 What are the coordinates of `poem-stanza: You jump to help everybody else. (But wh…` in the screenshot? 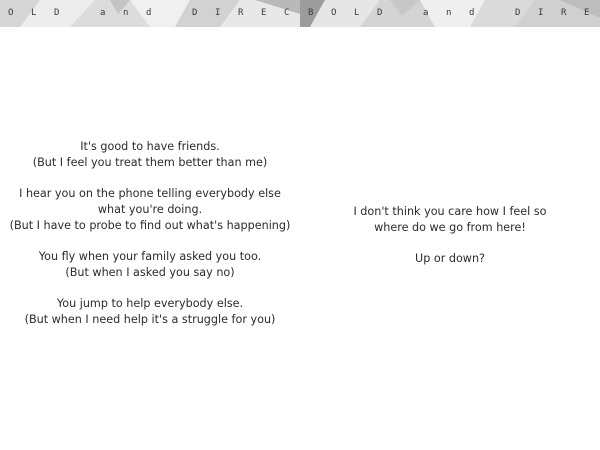 It's located at (150, 312).